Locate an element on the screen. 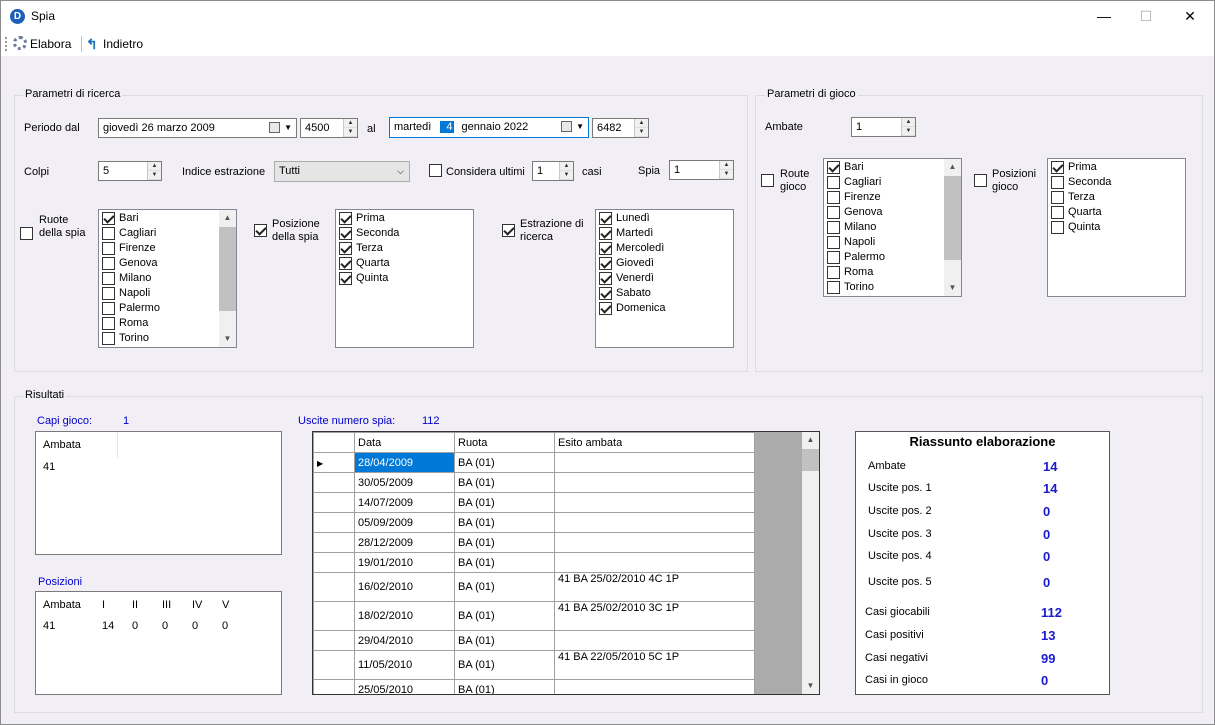 The width and height of the screenshot is (1215, 725). col-header-data: Data is located at coordinates (404, 442).